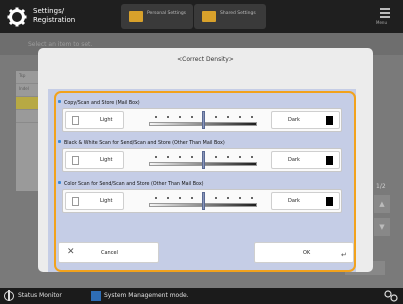  What do you see at coordinates (209, 16) in the screenshot?
I see `shared-settings-icon` at bounding box center [209, 16].